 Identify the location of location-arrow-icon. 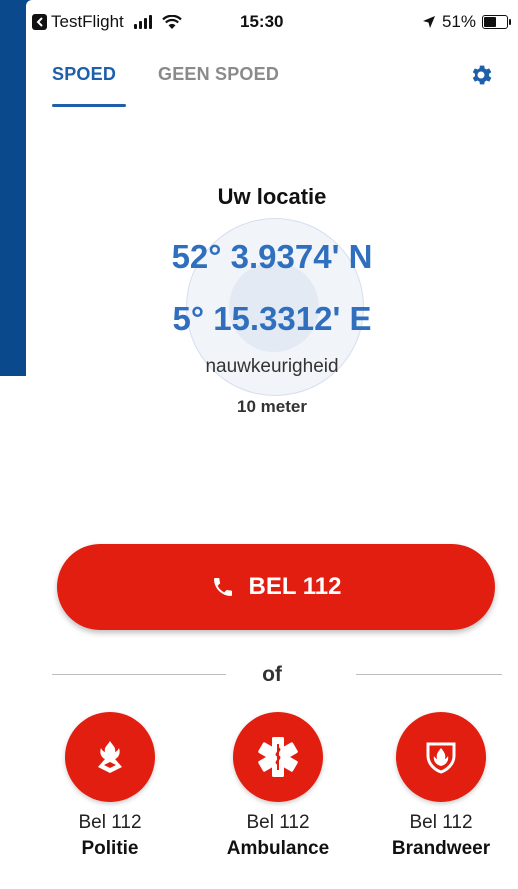
(428, 22).